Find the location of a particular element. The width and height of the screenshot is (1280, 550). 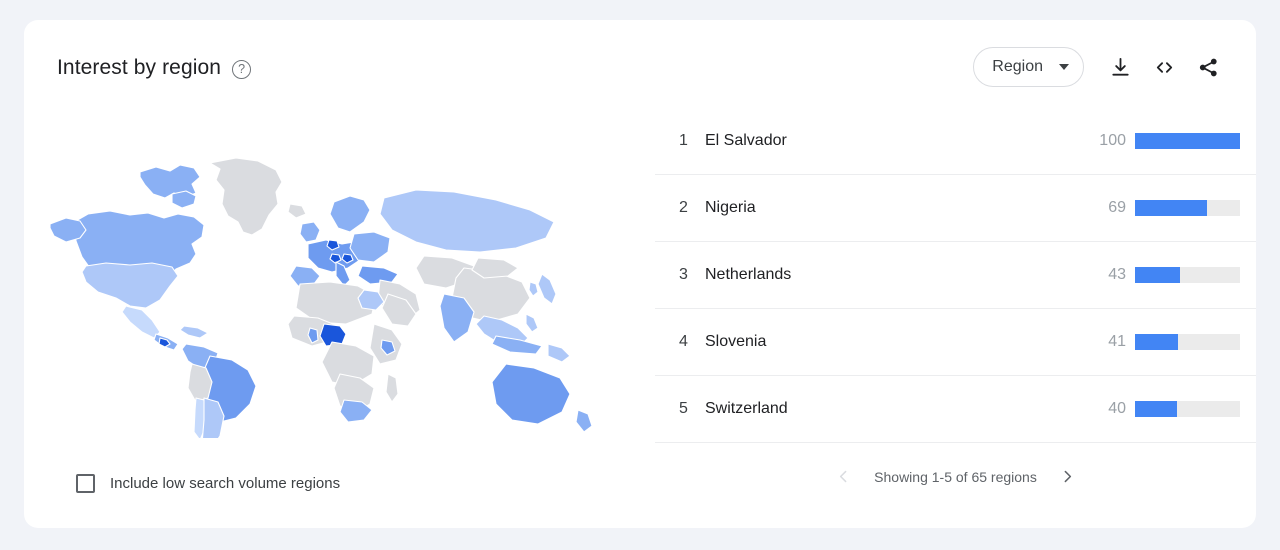

country-japan is located at coordinates (547, 289).